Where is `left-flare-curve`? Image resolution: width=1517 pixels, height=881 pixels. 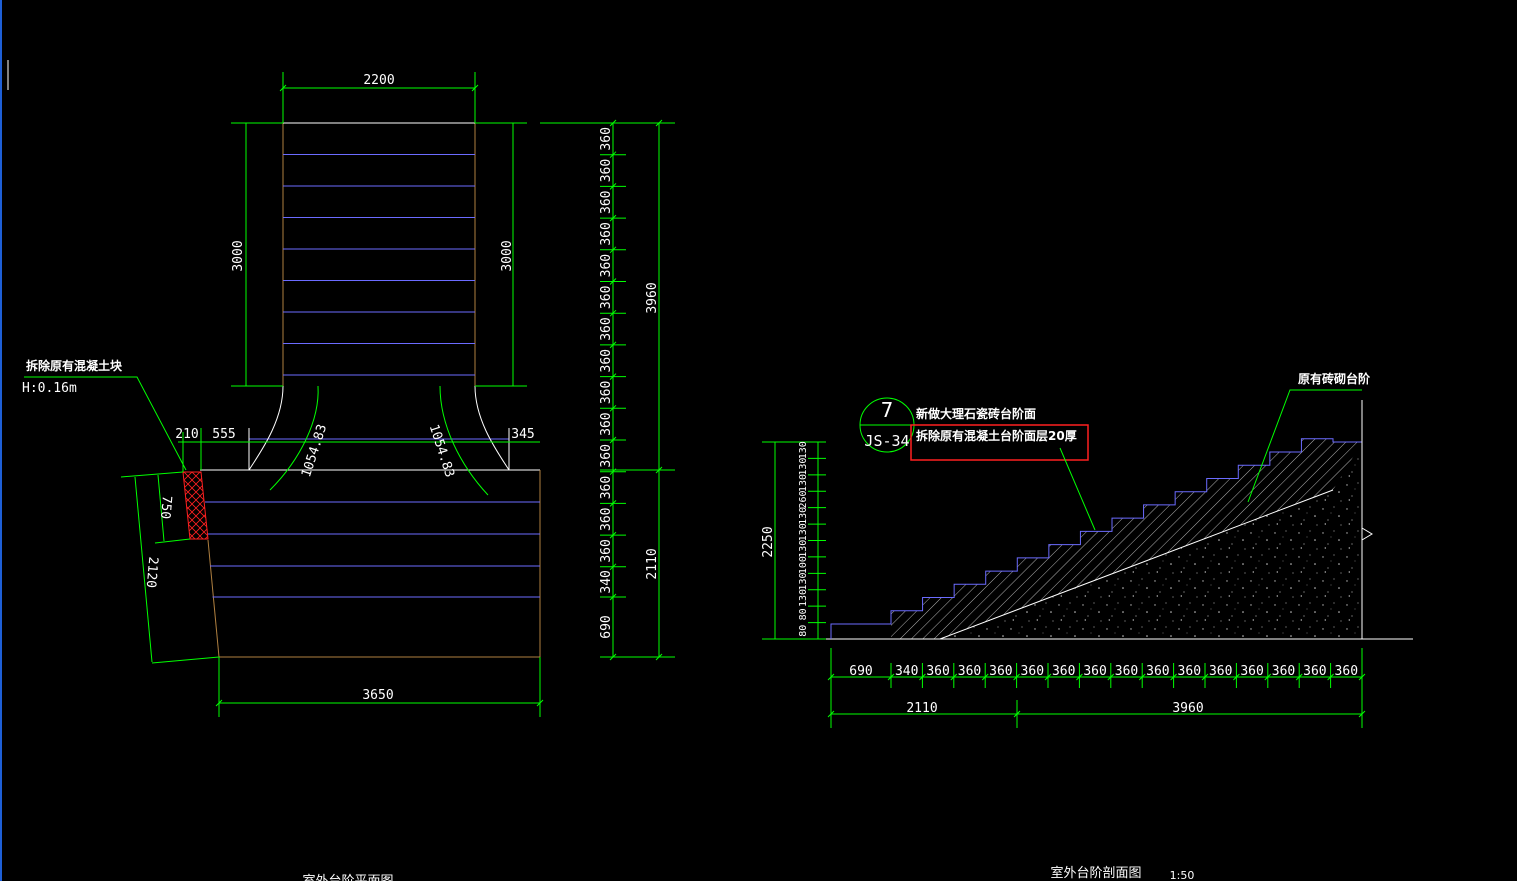 left-flare-curve is located at coordinates (266, 428).